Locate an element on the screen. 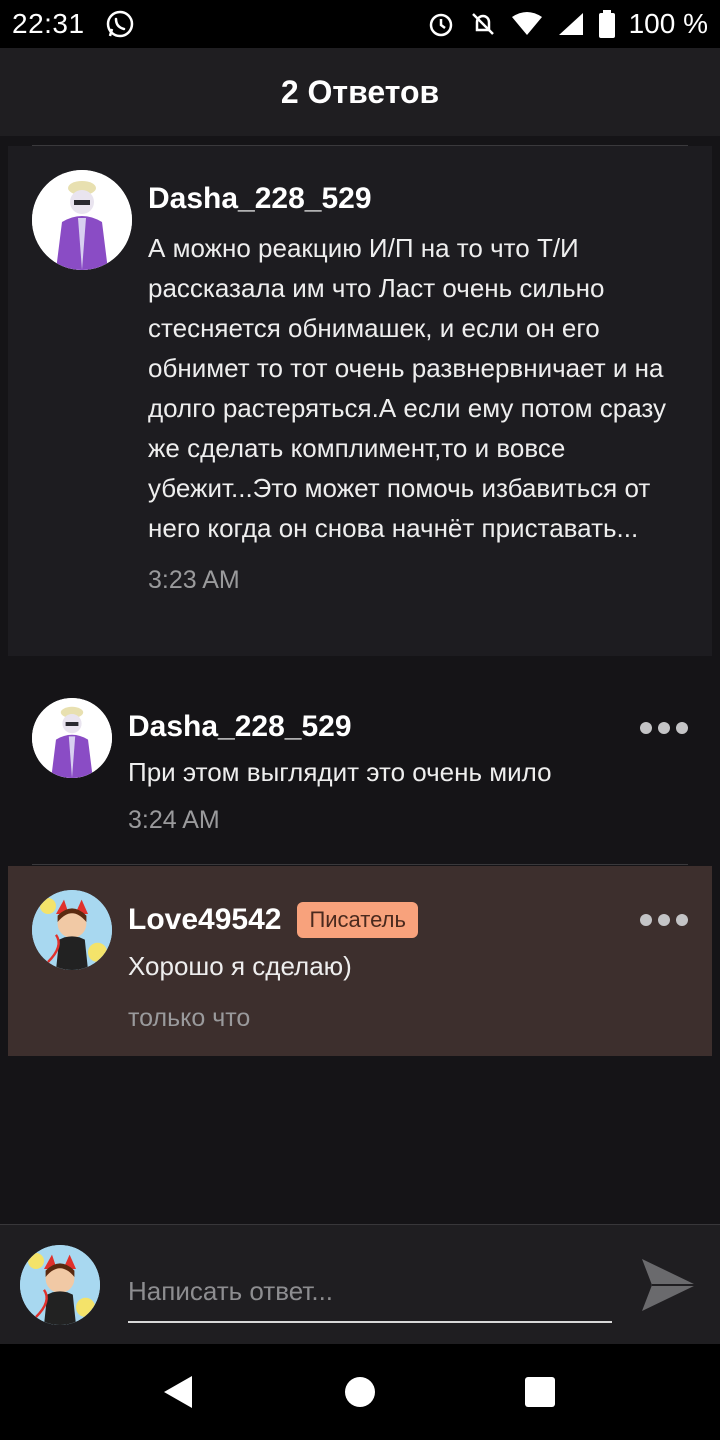 This screenshot has width=720, height=1440. comment-text: Хорошо я сделаю) is located at coordinates (240, 966).